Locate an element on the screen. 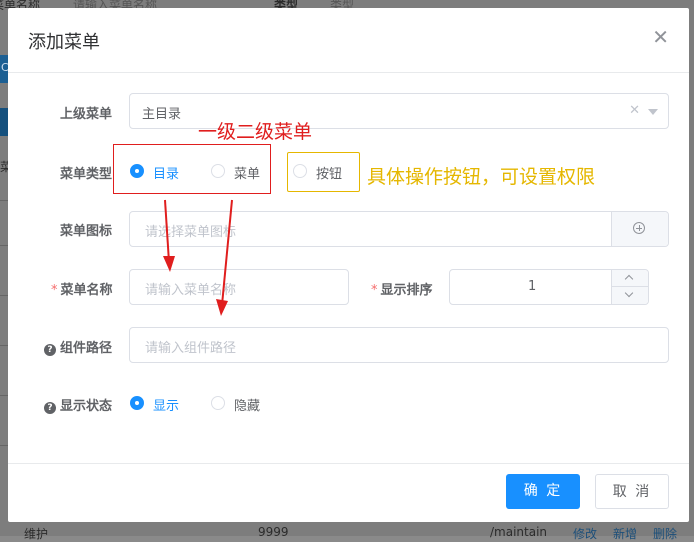  annotation-arrows is located at coordinates (198, 257).